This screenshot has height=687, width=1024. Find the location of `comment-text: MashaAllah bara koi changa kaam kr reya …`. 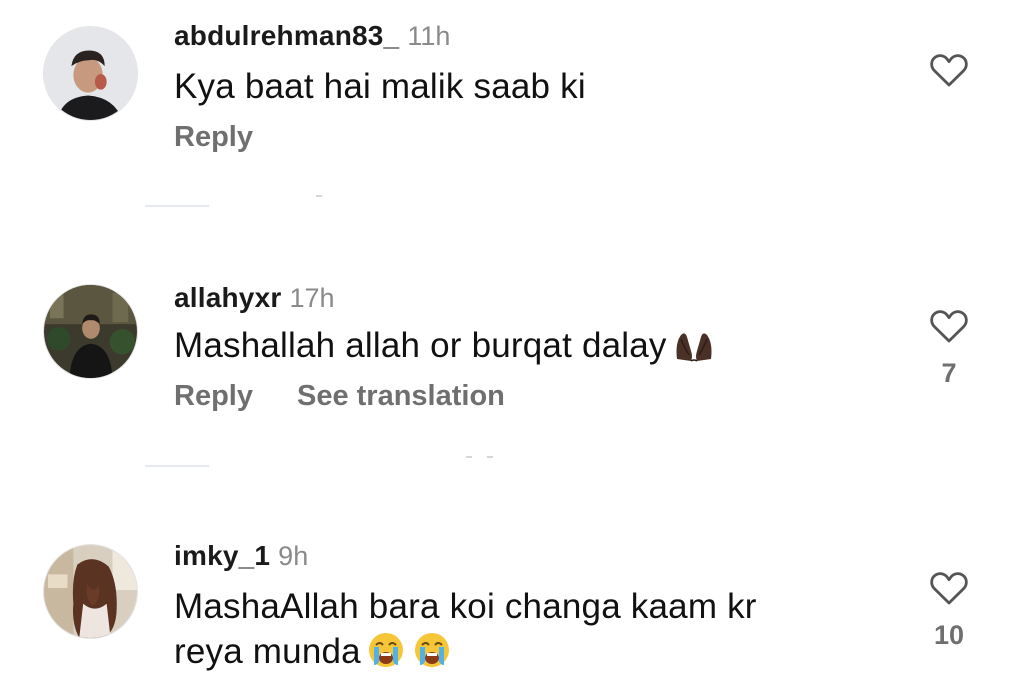

comment-text: MashaAllah bara koi changa kaam kr reya … is located at coordinates (465, 632).